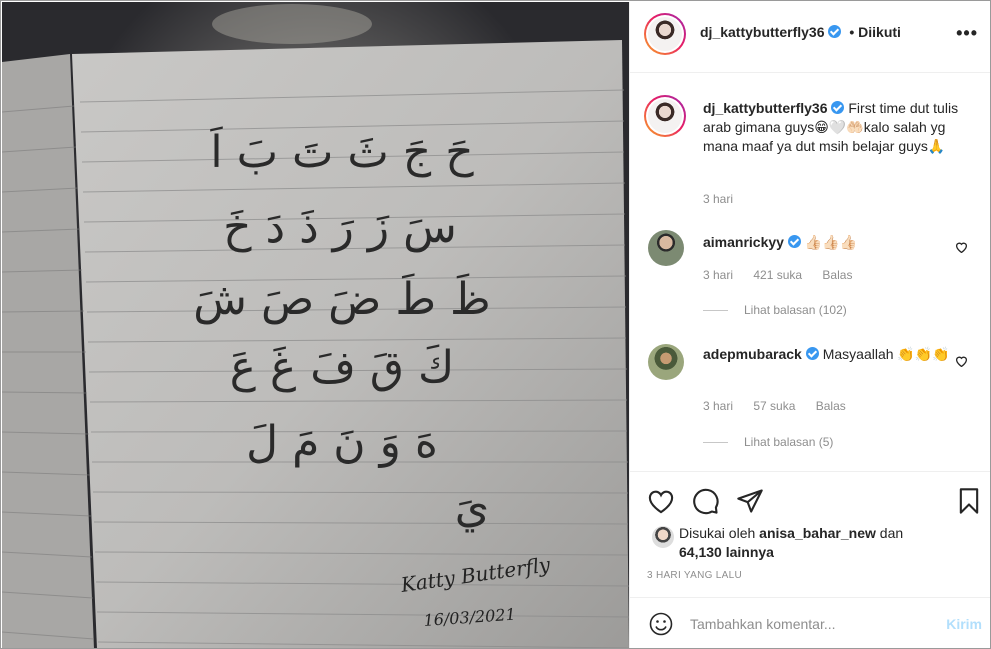 This screenshot has height=649, width=991. Describe the element at coordinates (891, 533) in the screenshot. I see `likes-connector: dan` at that location.